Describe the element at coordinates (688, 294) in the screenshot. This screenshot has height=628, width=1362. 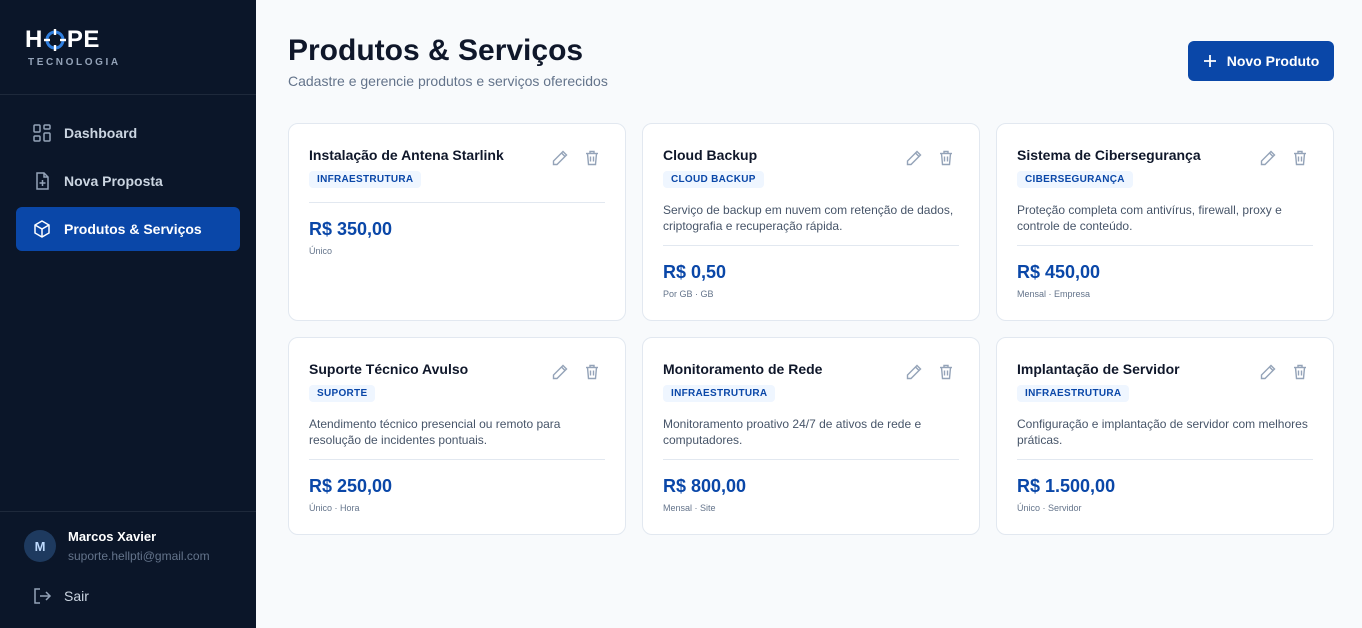
I see `product-unit: Por GB · GB` at that location.